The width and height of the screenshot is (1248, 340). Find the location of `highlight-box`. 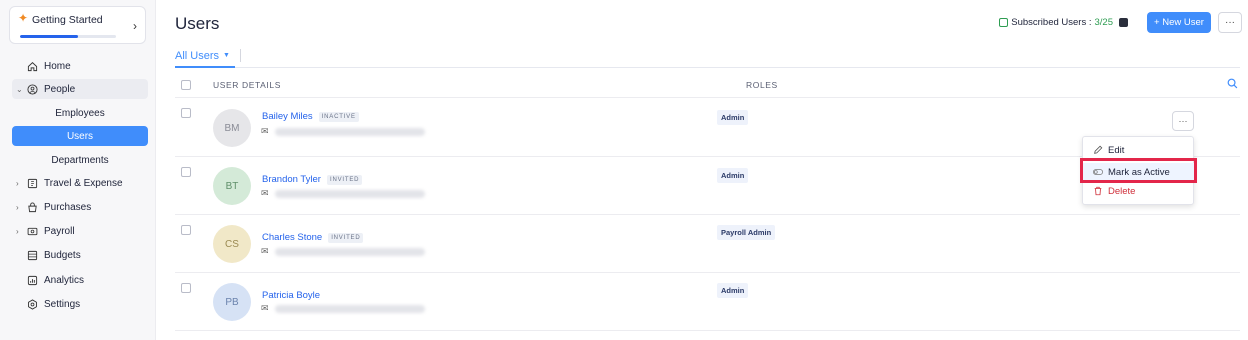

highlight-box is located at coordinates (1138, 170).